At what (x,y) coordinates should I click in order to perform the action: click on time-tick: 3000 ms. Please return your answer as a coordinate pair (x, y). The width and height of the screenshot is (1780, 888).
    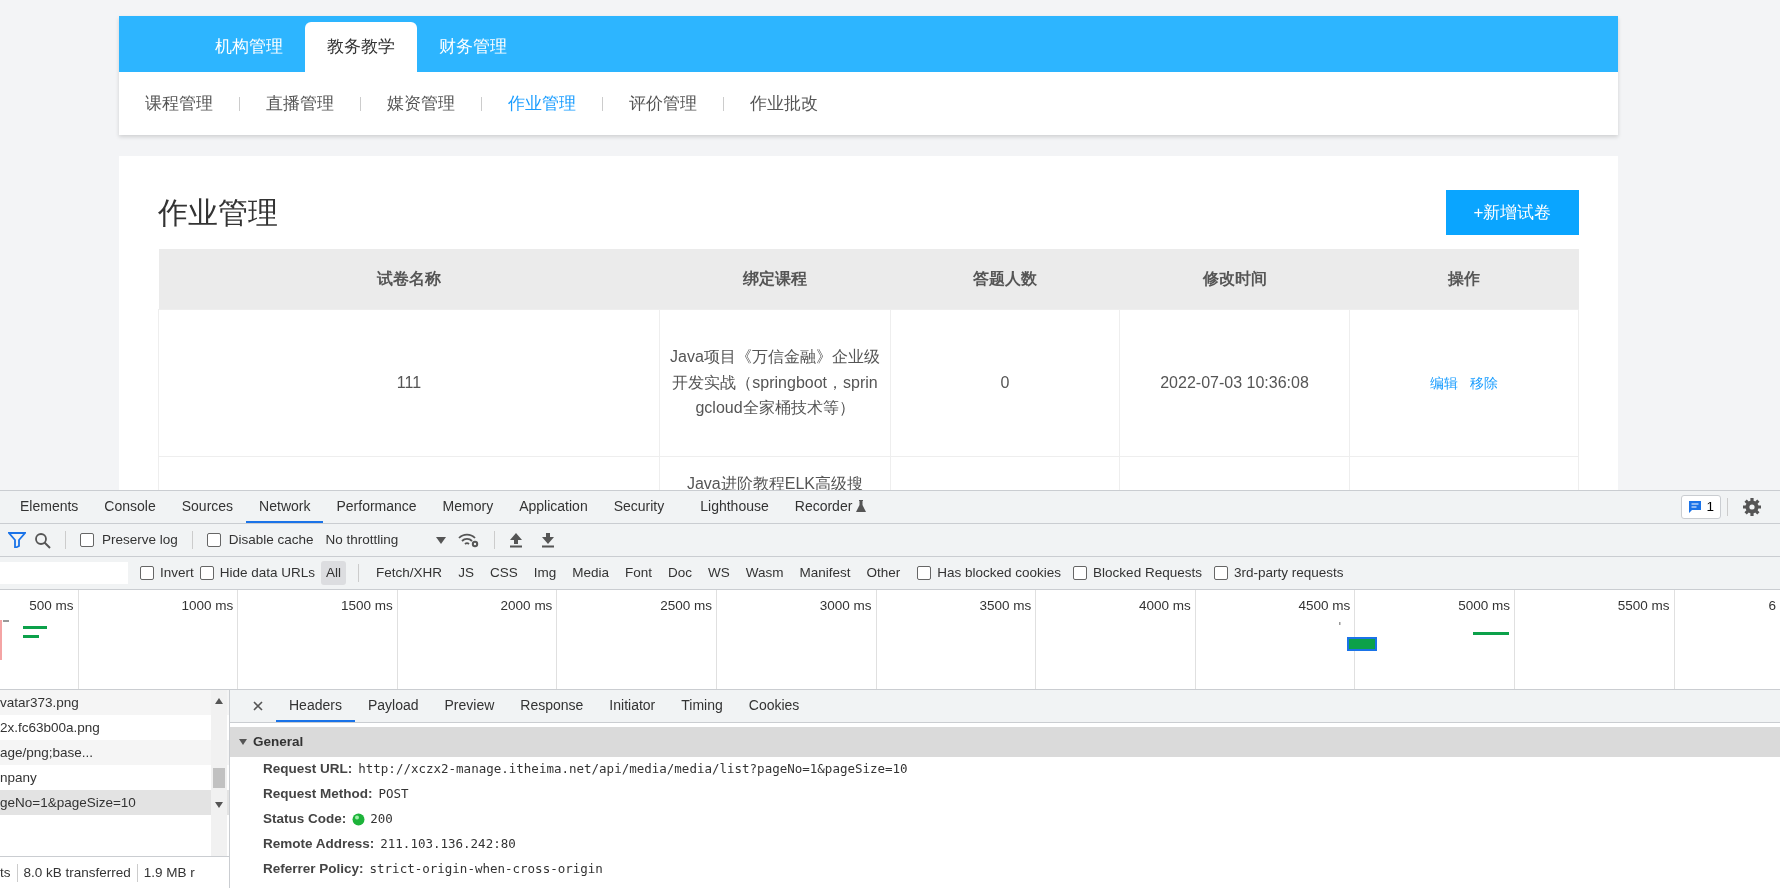
    Looking at the image, I should click on (845, 605).